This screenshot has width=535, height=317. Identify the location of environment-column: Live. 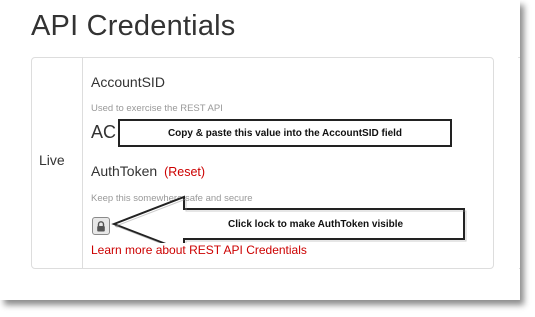
(57, 163).